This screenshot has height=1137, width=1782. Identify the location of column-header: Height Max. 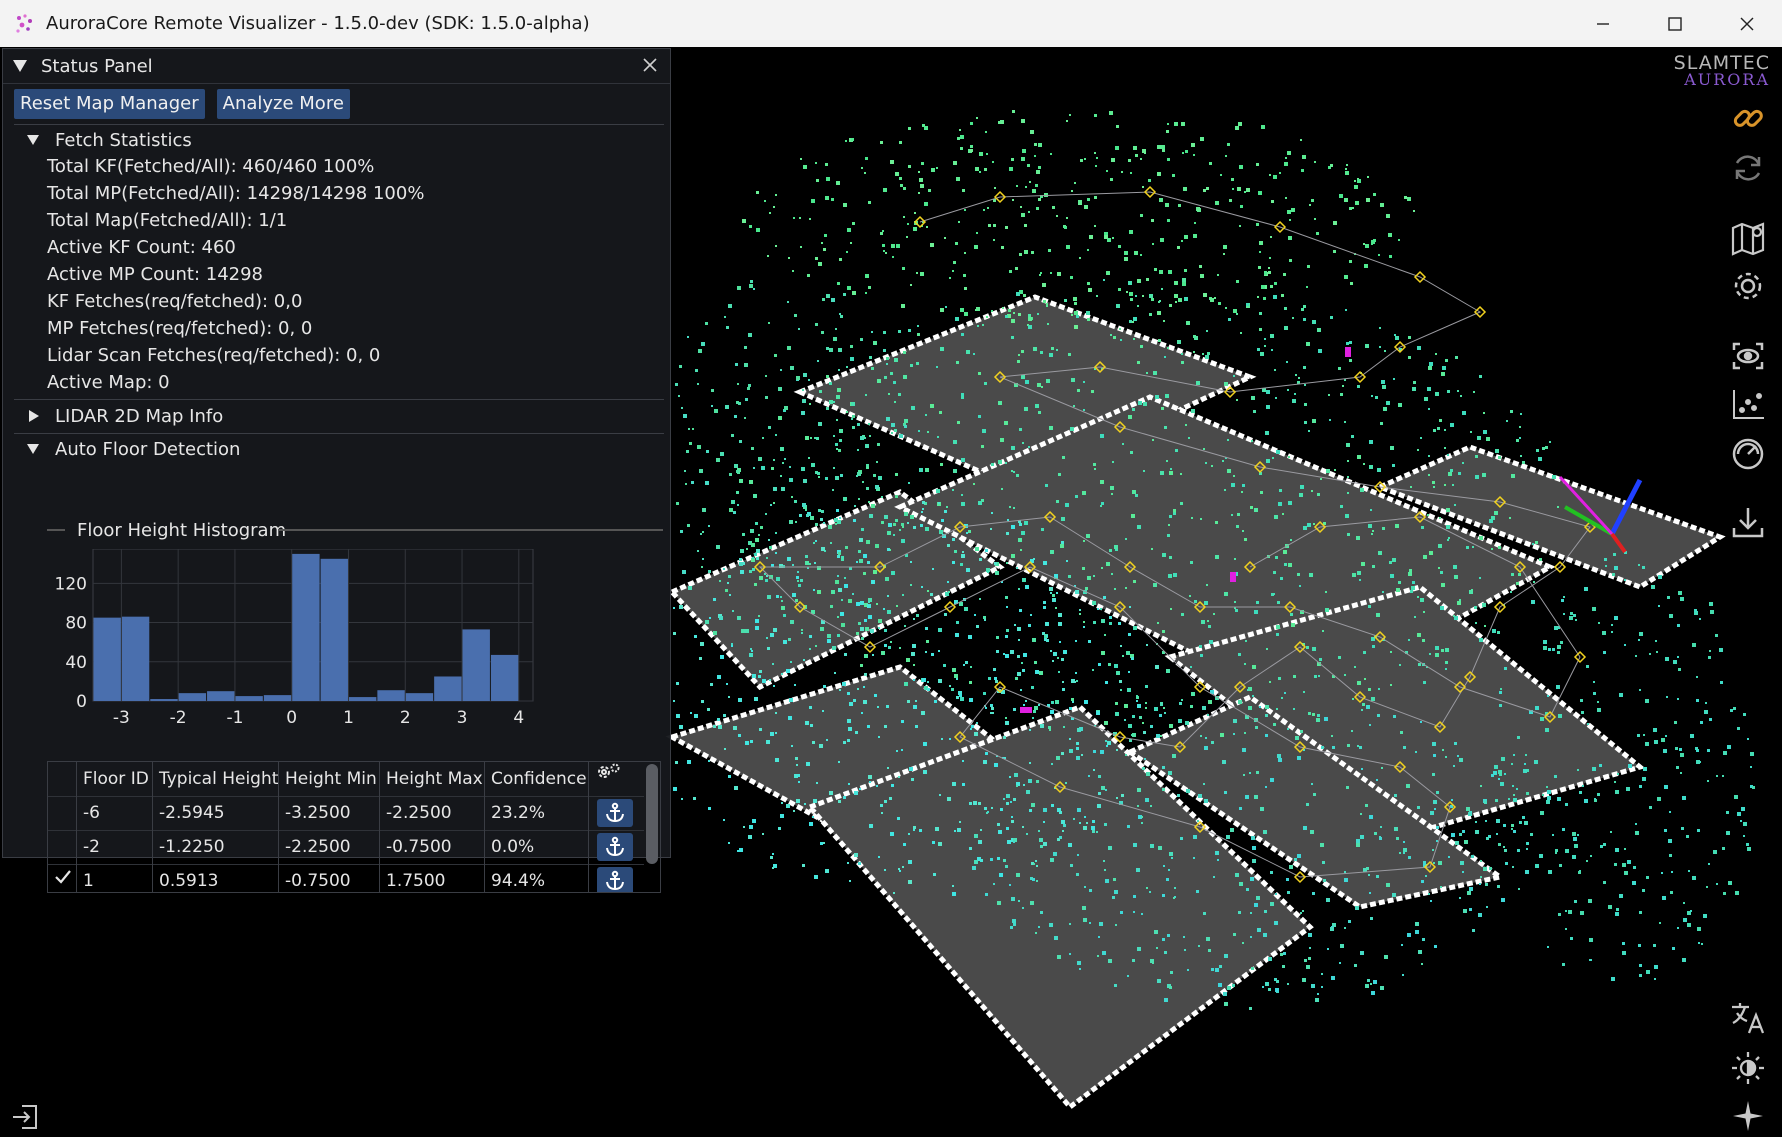
(431, 779).